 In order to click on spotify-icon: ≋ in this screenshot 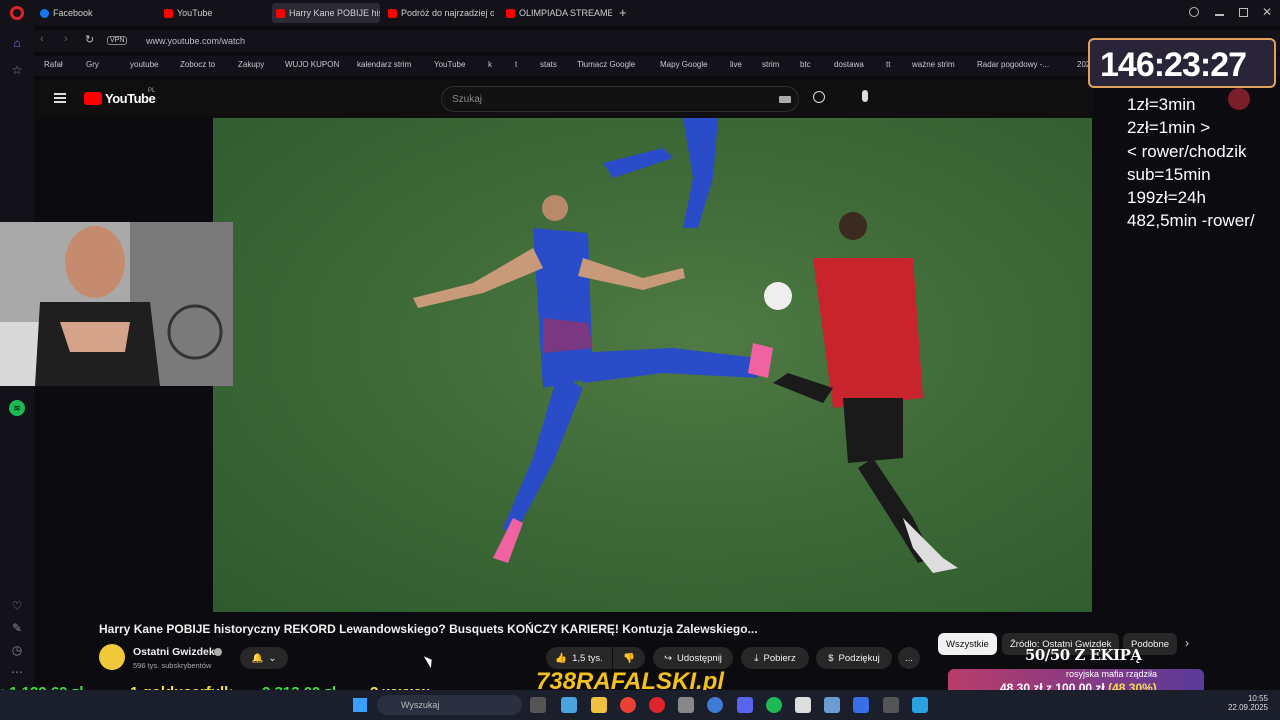, I will do `click(17, 408)`.